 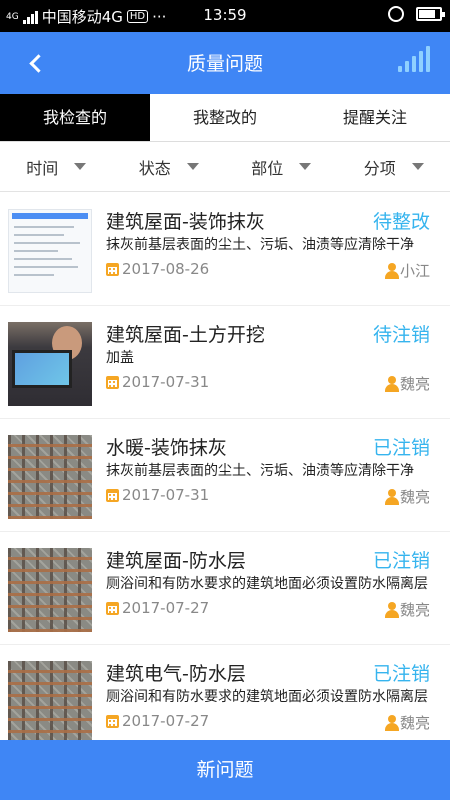 I want to click on title-bar: 质量问题, so click(x=225, y=63).